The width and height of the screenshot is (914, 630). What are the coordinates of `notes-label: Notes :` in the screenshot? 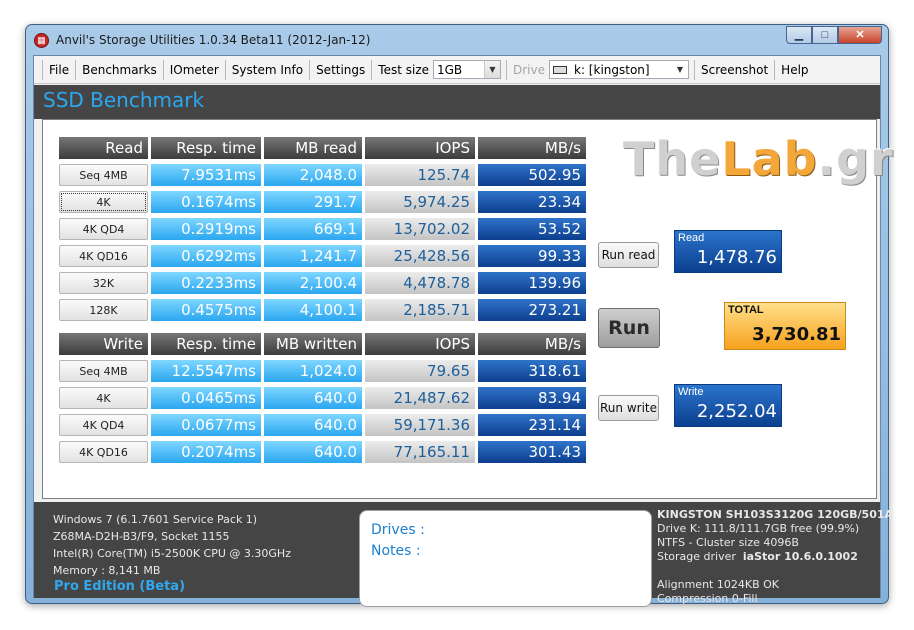 It's located at (396, 551).